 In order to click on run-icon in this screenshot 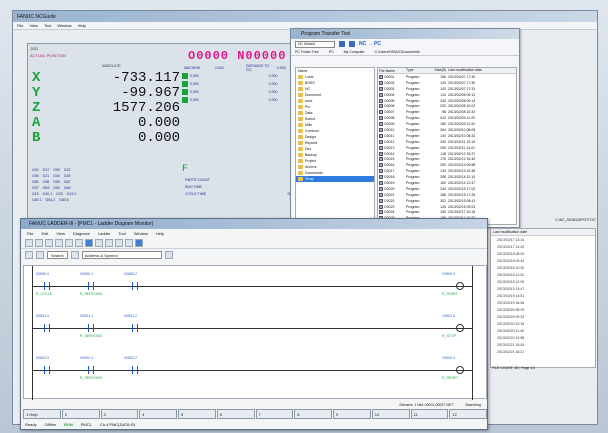, I will do `click(139, 242)`.